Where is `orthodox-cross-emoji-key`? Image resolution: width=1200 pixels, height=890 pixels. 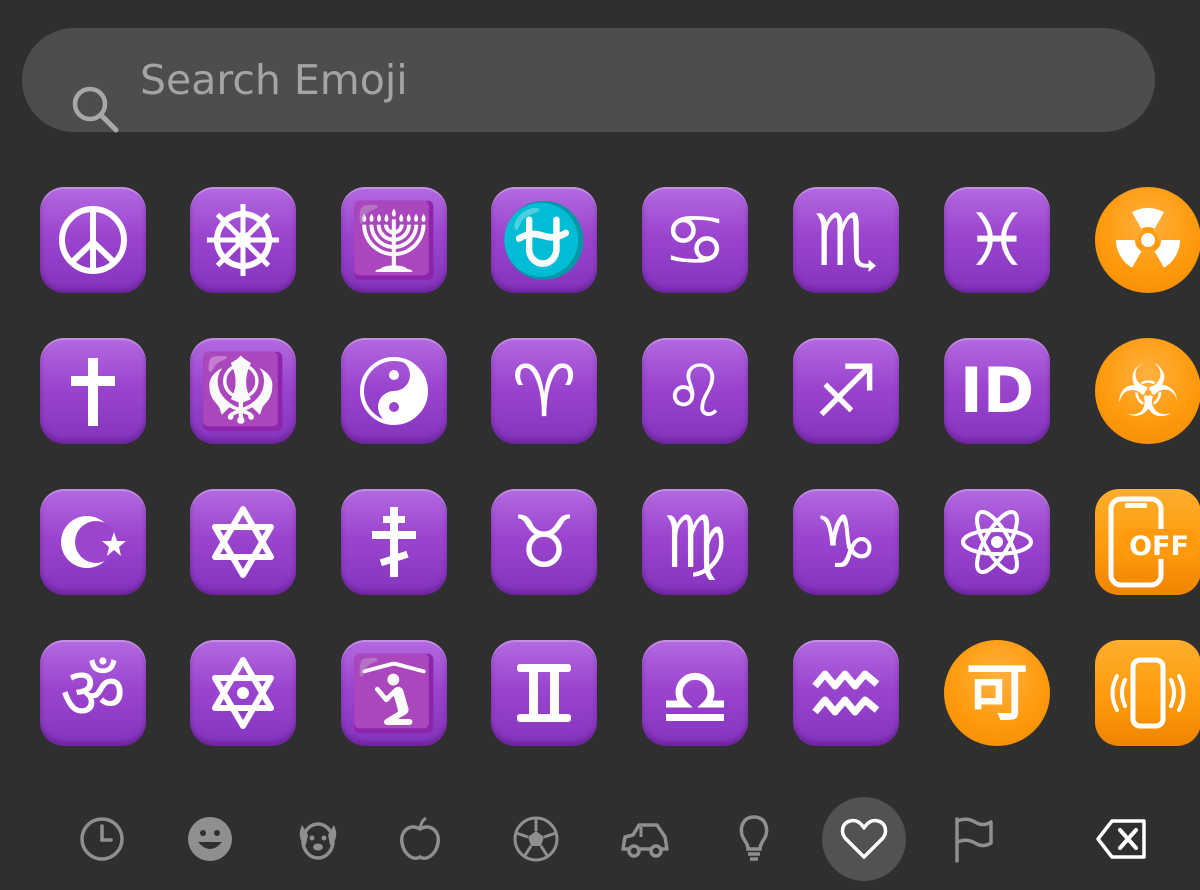
orthodox-cross-emoji-key is located at coordinates (394, 542).